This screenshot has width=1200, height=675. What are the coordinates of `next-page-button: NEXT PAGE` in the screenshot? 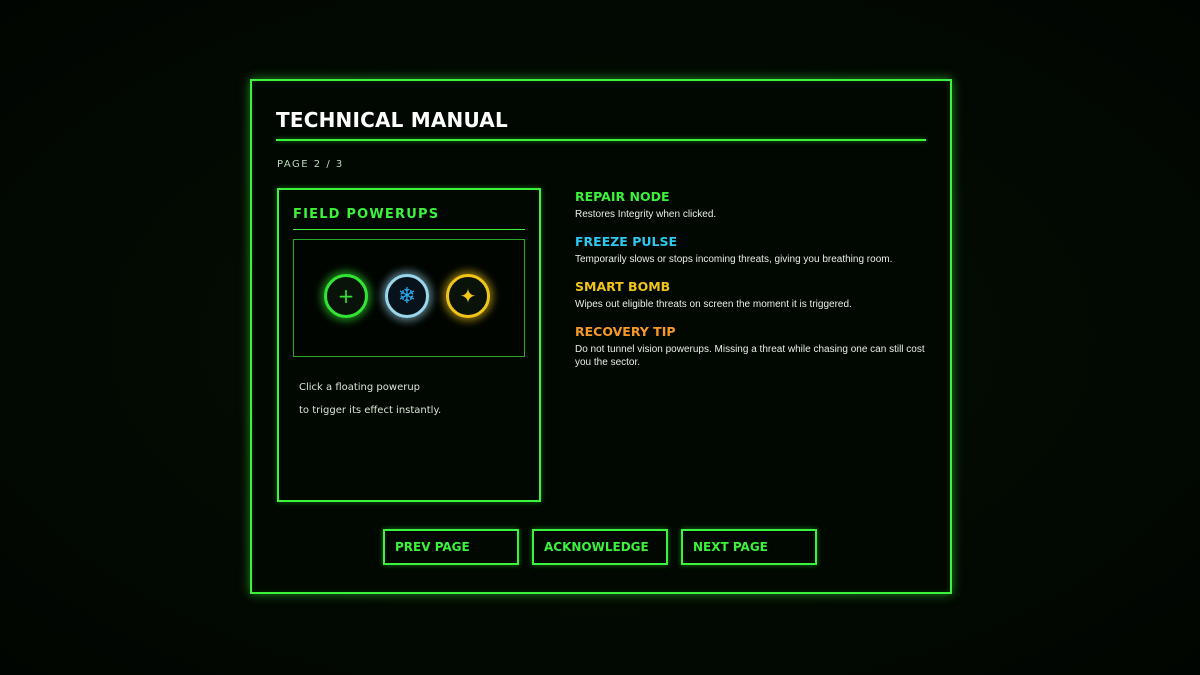 It's located at (749, 547).